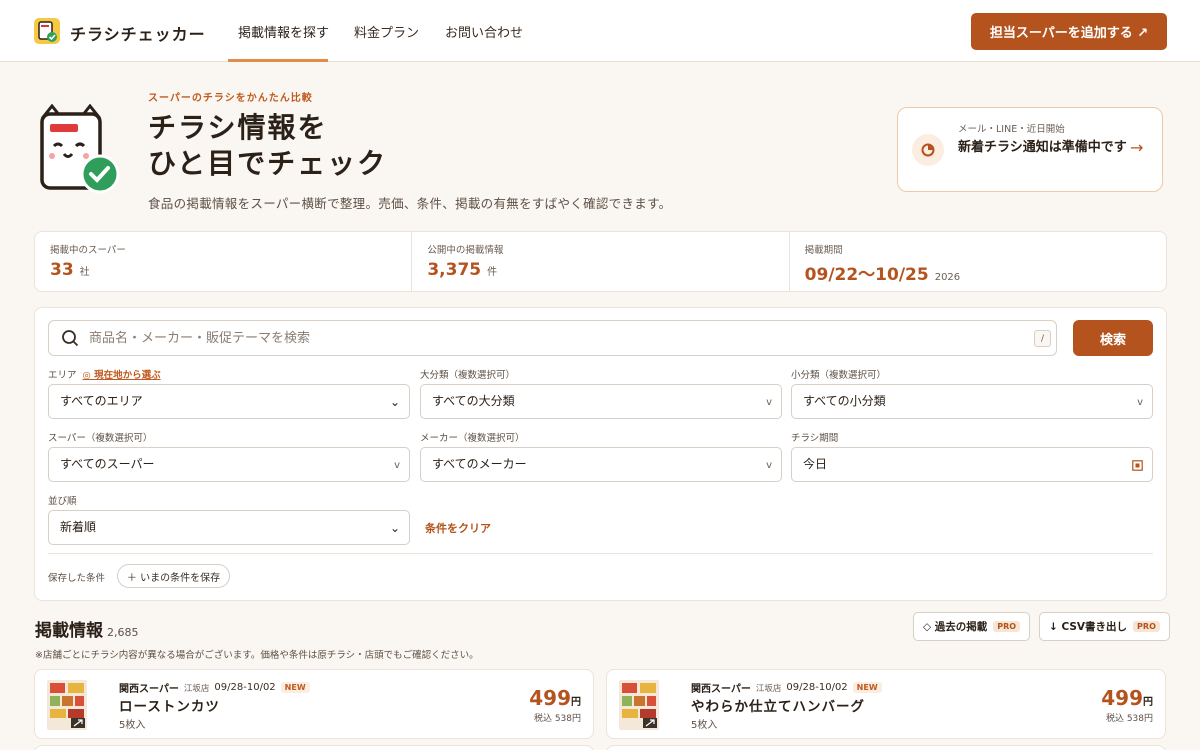 This screenshot has height=750, width=1200. Describe the element at coordinates (1069, 31) in the screenshot. I see `add-supermarket-button: 担当スーパーを追加する ↗` at that location.